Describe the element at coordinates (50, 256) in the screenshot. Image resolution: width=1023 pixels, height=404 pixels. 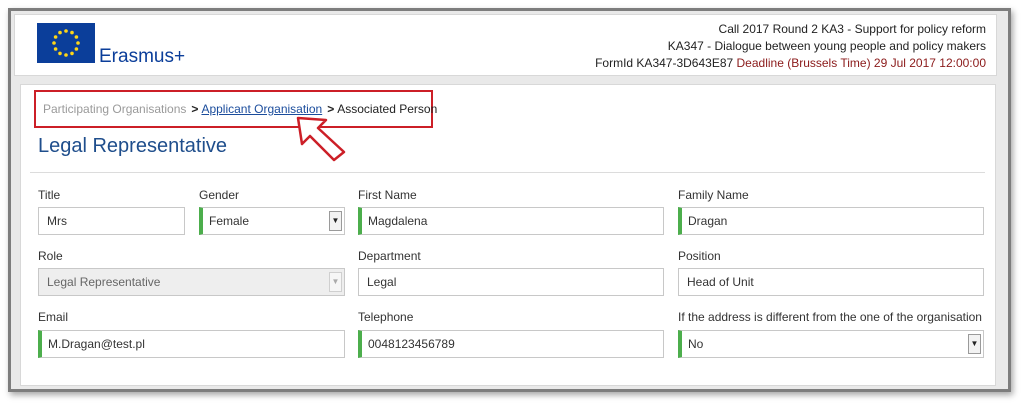
I see `role-label: Role` at that location.